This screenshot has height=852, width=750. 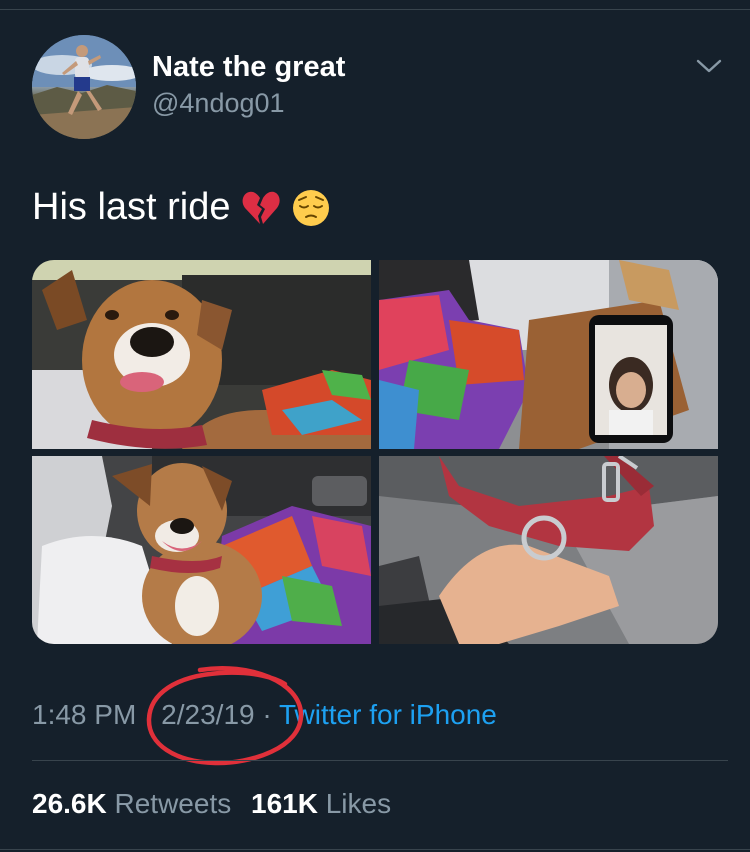 I want to click on broken-heart-icon, so click(x=261, y=208).